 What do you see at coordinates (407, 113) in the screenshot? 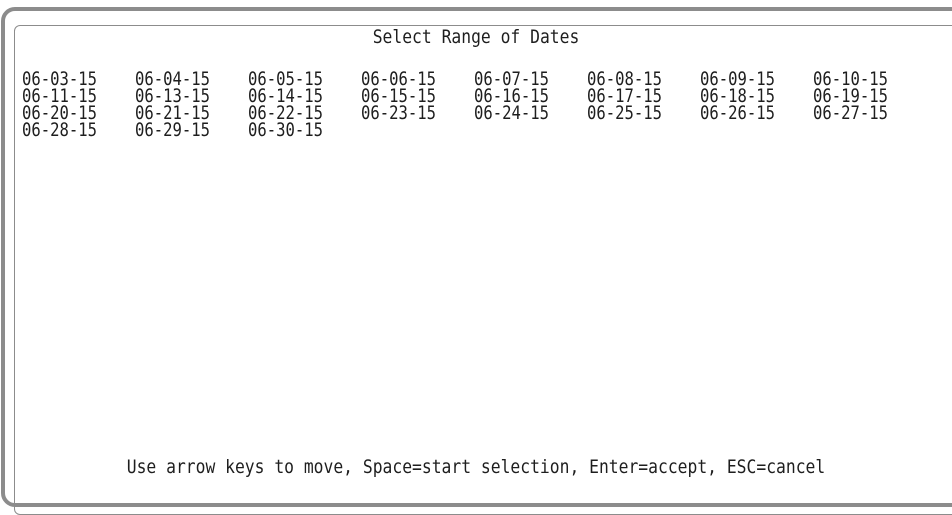
I see `date-option: 06-23-15` at bounding box center [407, 113].